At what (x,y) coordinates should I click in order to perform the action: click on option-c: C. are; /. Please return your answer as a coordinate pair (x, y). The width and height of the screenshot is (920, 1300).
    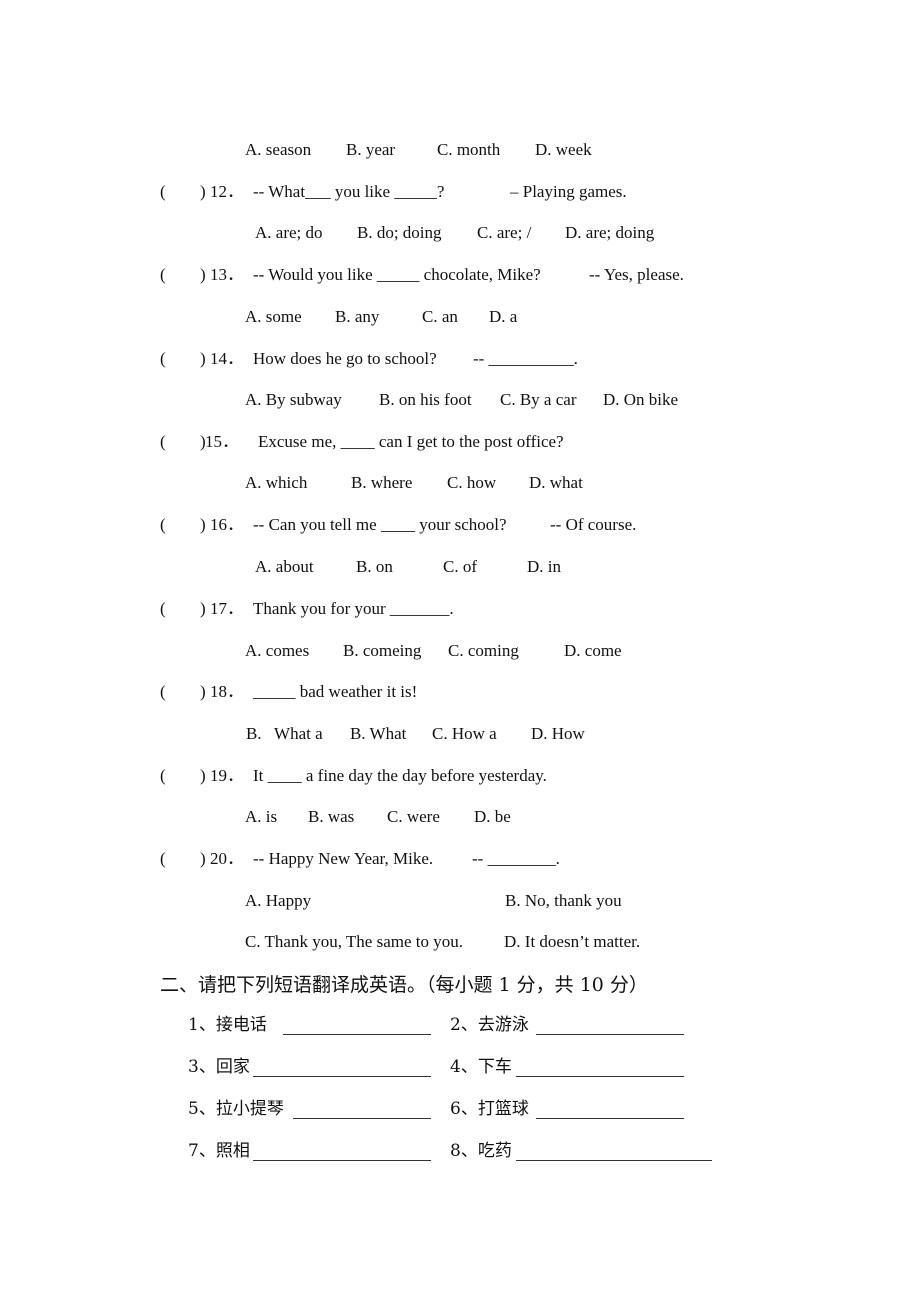
    Looking at the image, I should click on (504, 232).